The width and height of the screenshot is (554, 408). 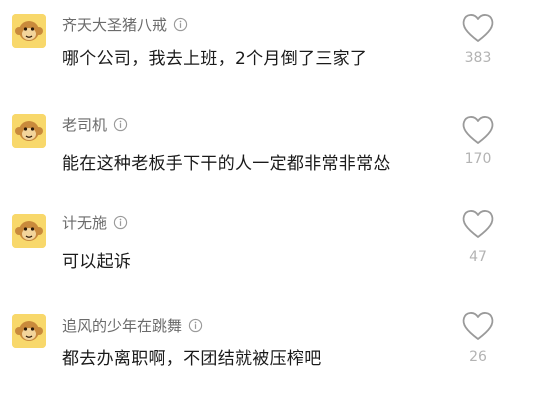 I want to click on username-row: 追风的少年在跳舞, so click(x=132, y=325).